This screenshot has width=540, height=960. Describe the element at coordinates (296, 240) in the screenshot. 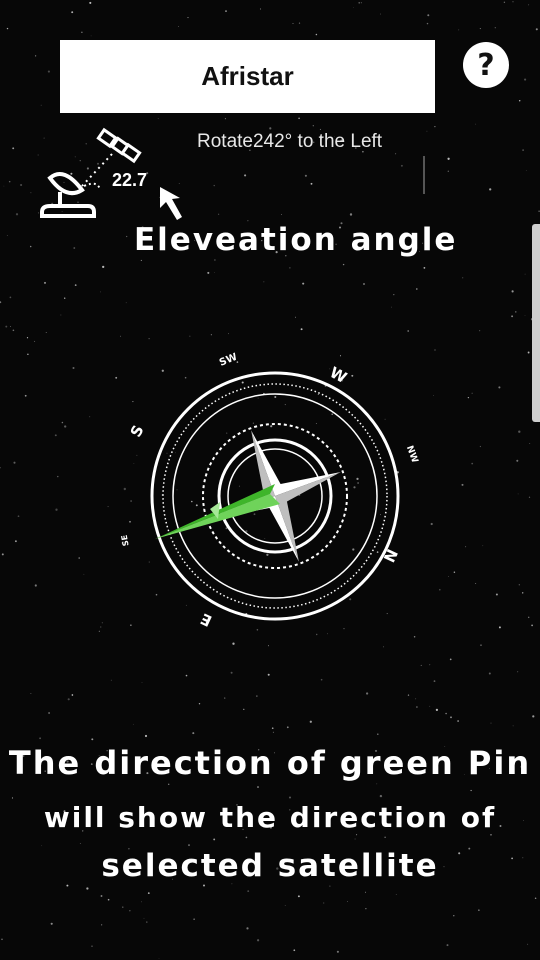

I see `elevation-angle-label: Eleveation angle` at that location.